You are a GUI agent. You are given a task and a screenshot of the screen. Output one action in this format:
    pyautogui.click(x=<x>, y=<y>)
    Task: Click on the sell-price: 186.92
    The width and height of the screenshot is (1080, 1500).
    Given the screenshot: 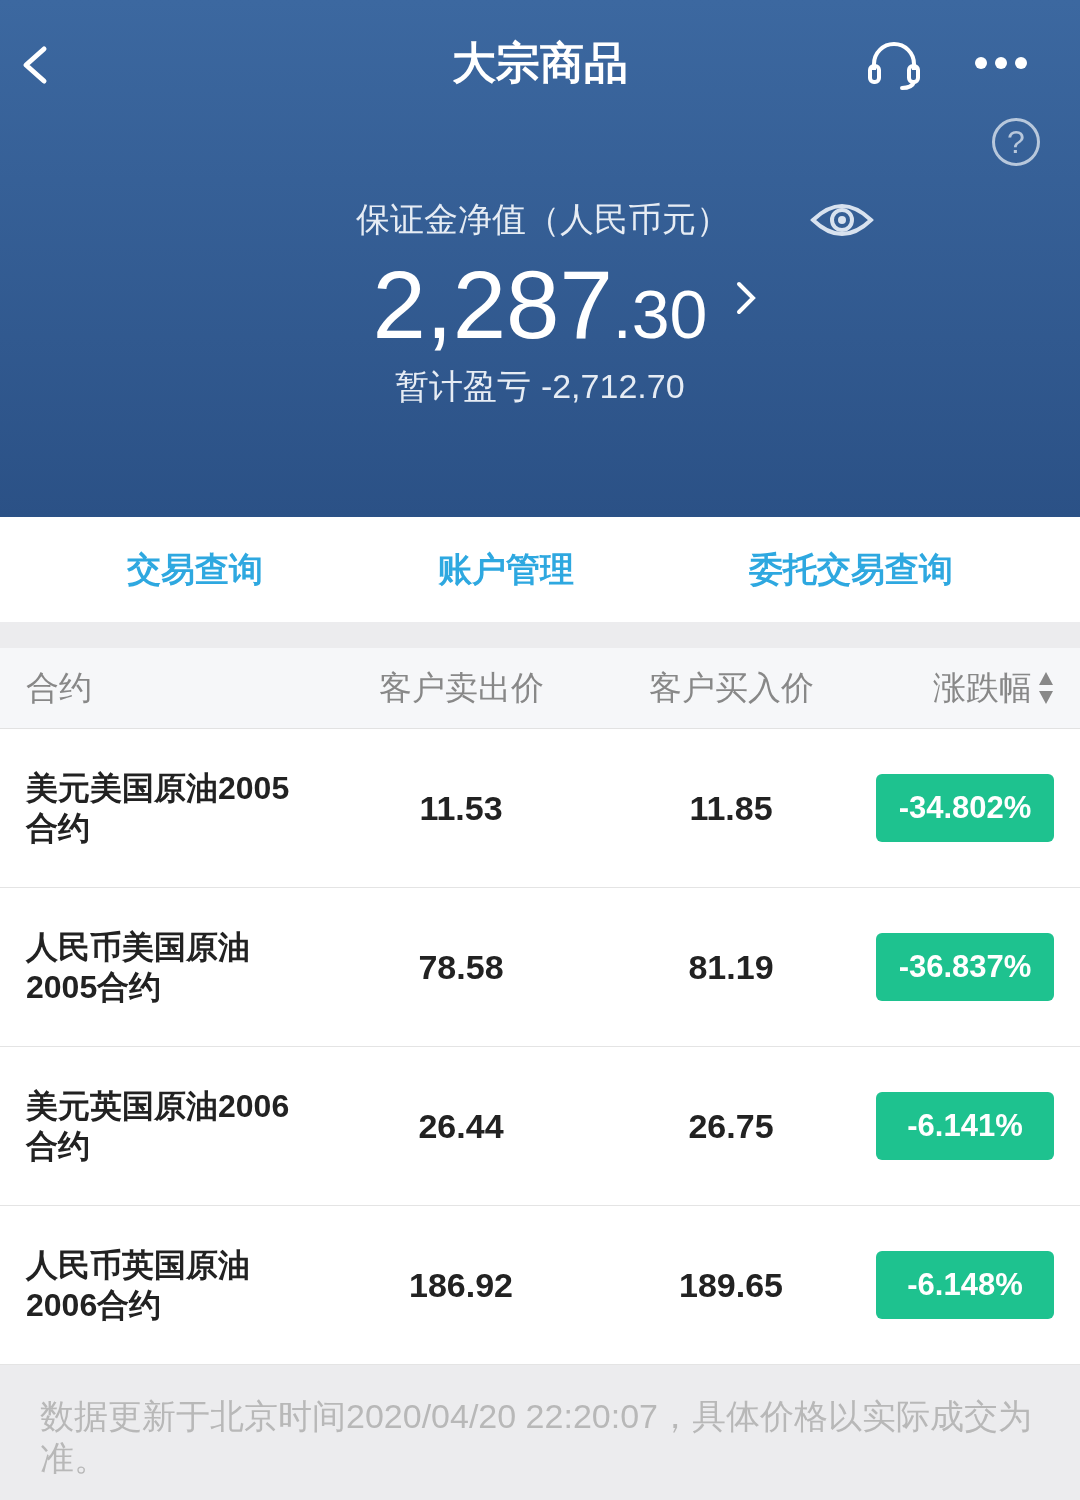 What is the action you would take?
    pyautogui.click(x=461, y=1285)
    